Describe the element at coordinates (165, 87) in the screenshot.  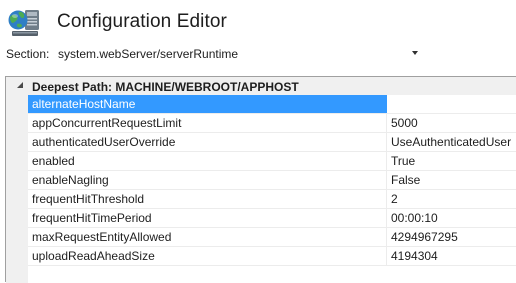
I see `property-group-title: Deepest Path: MACHINE/WEBROOT/APPHOST` at that location.